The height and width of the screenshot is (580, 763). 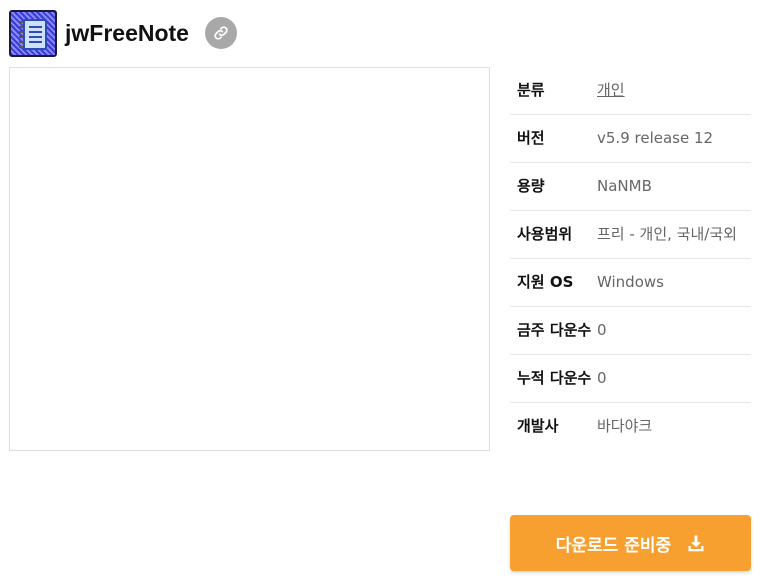 I want to click on info-row-developer: 개발사 바다야크, so click(x=630, y=426).